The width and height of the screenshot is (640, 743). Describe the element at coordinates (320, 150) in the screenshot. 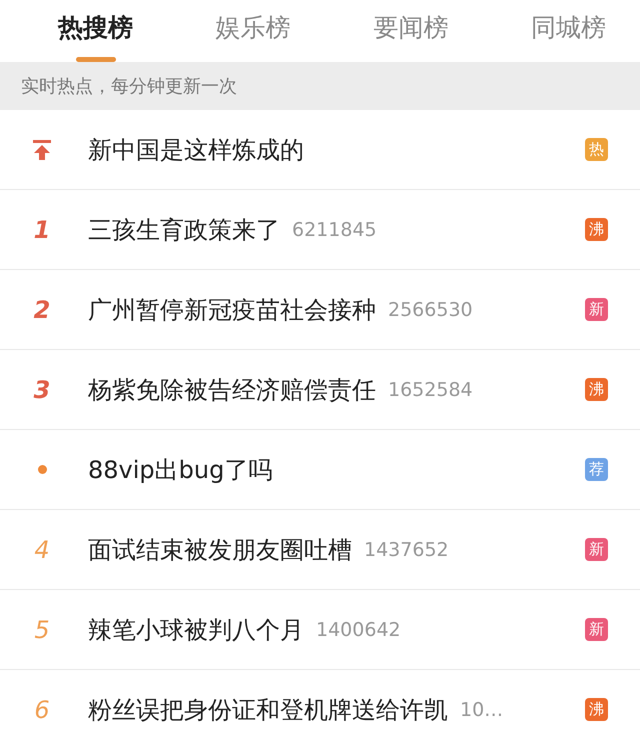

I see `list-item: 新中国是这样炼成的 热` at that location.